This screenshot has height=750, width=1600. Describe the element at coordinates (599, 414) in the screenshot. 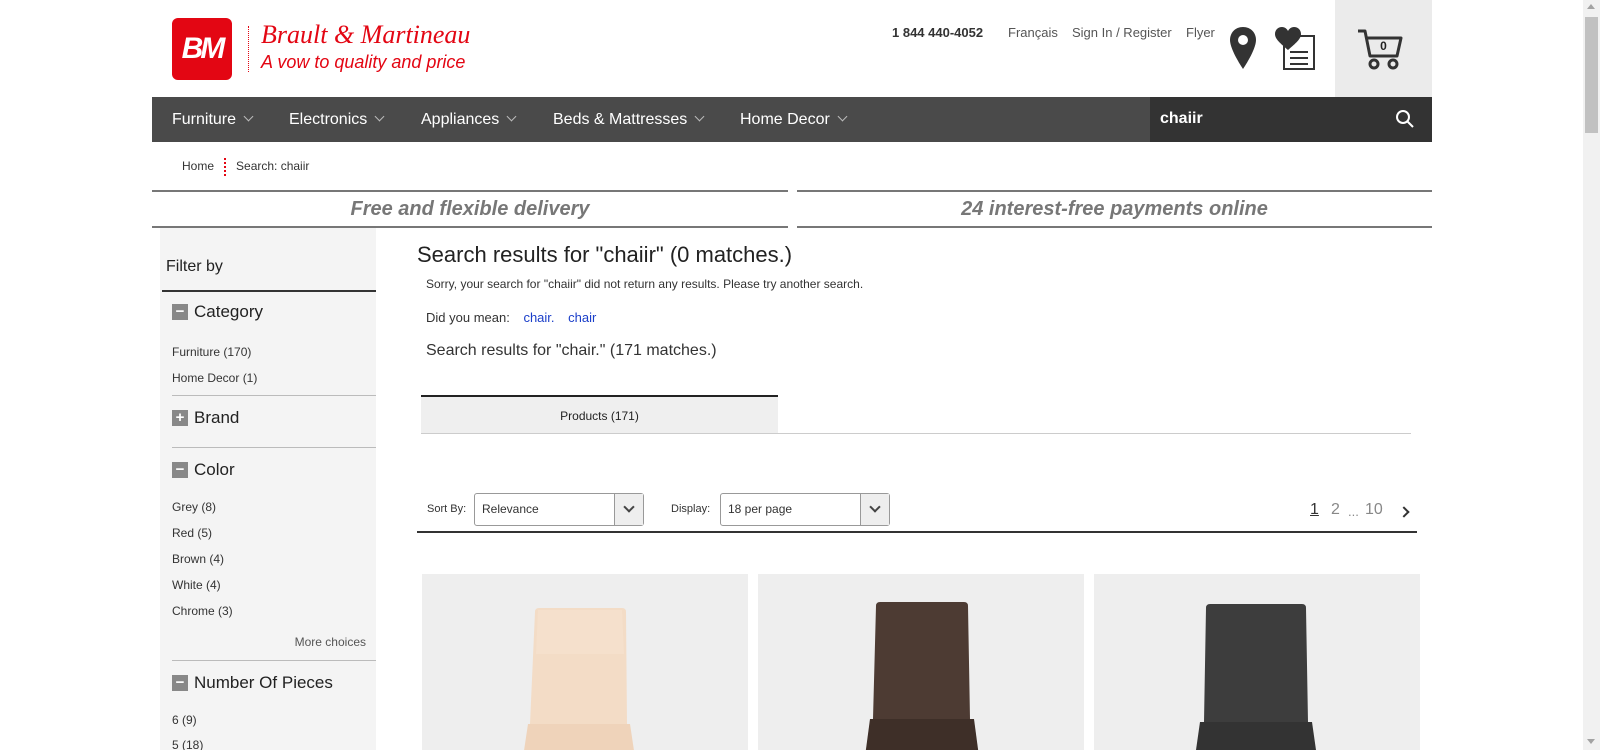

I see `tab-products: Products (171)` at that location.